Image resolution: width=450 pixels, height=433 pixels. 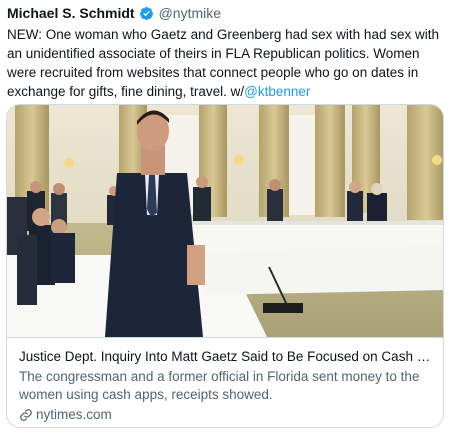 I want to click on link-icon, so click(x=26, y=415).